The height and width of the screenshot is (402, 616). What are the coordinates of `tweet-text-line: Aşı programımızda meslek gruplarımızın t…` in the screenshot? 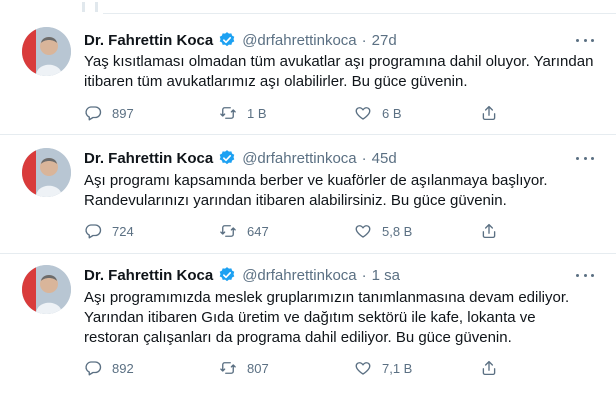 It's located at (327, 297).